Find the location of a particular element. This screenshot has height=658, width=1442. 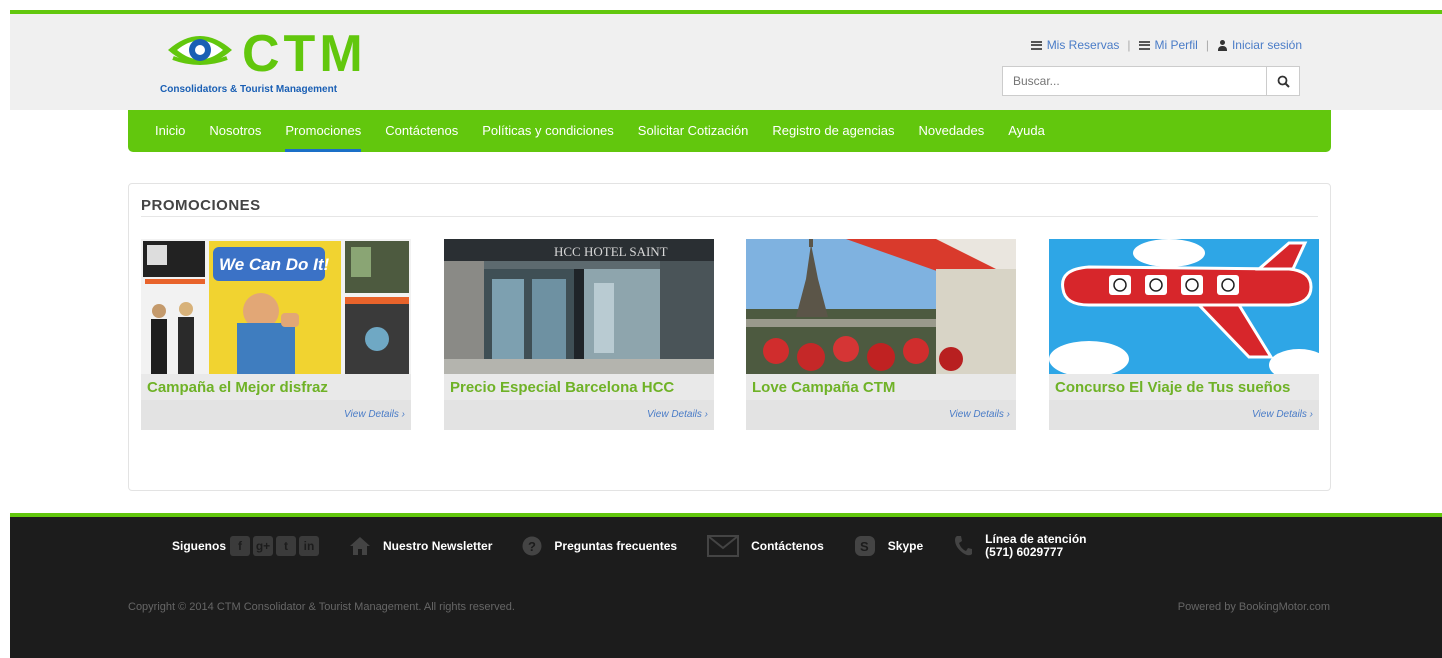

my-profile-link: Mi Perfil is located at coordinates (1168, 45).